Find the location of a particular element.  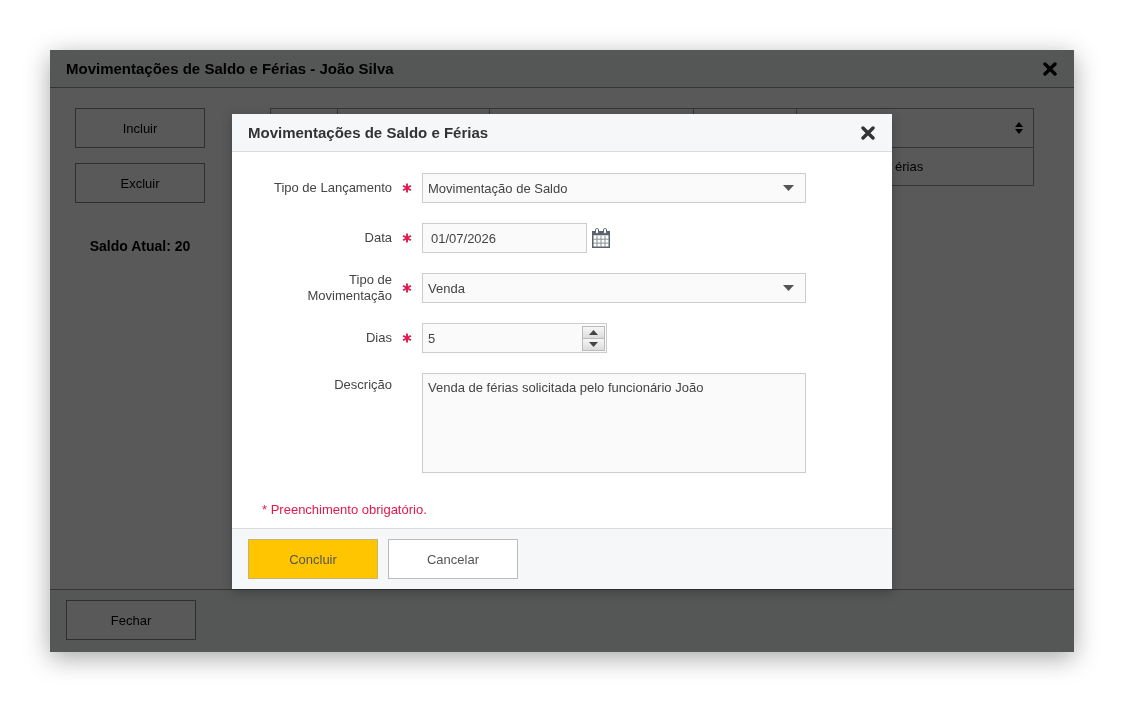

caret-up-icon is located at coordinates (593, 332).